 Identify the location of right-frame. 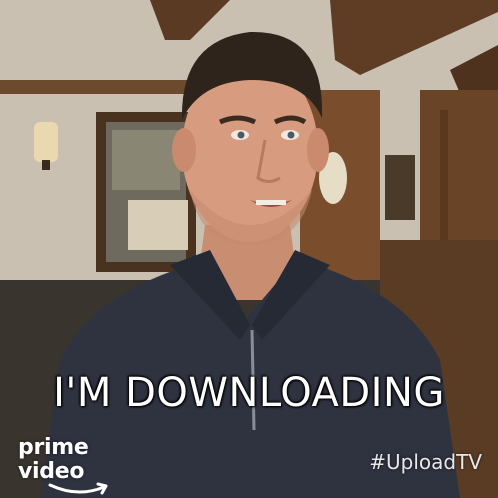
(400, 187).